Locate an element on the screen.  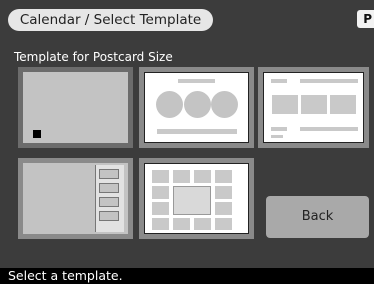
template-5-preview is located at coordinates (196, 198).